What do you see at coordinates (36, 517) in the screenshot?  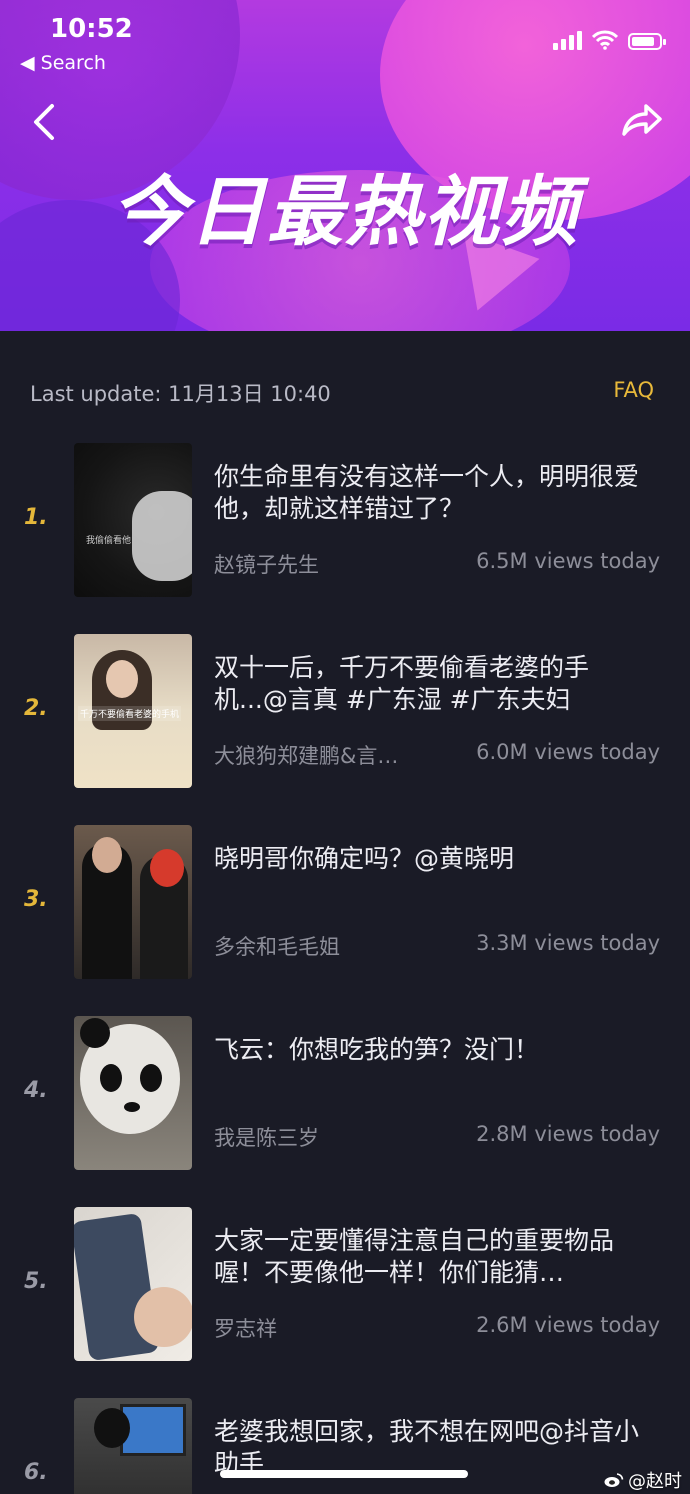 I see `rank-number: 1.` at bounding box center [36, 517].